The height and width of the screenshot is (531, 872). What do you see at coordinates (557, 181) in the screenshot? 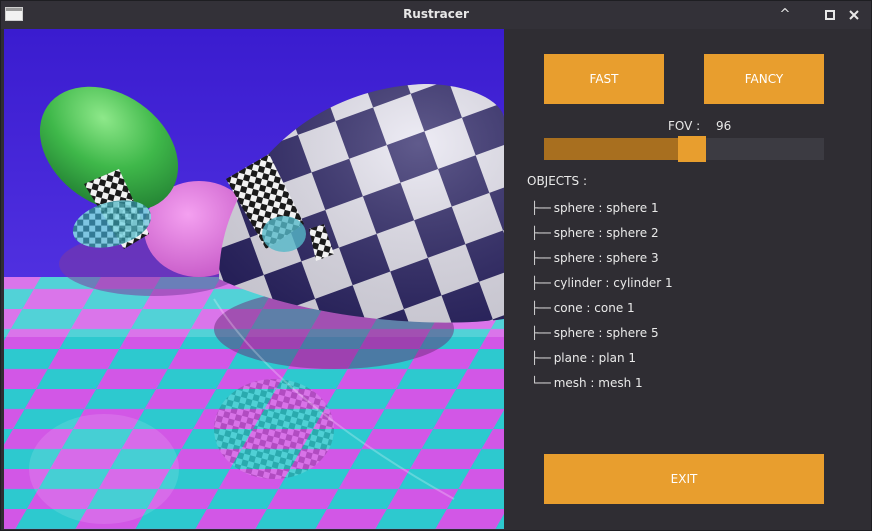
I see `objects-heading: OBJECTS :` at bounding box center [557, 181].